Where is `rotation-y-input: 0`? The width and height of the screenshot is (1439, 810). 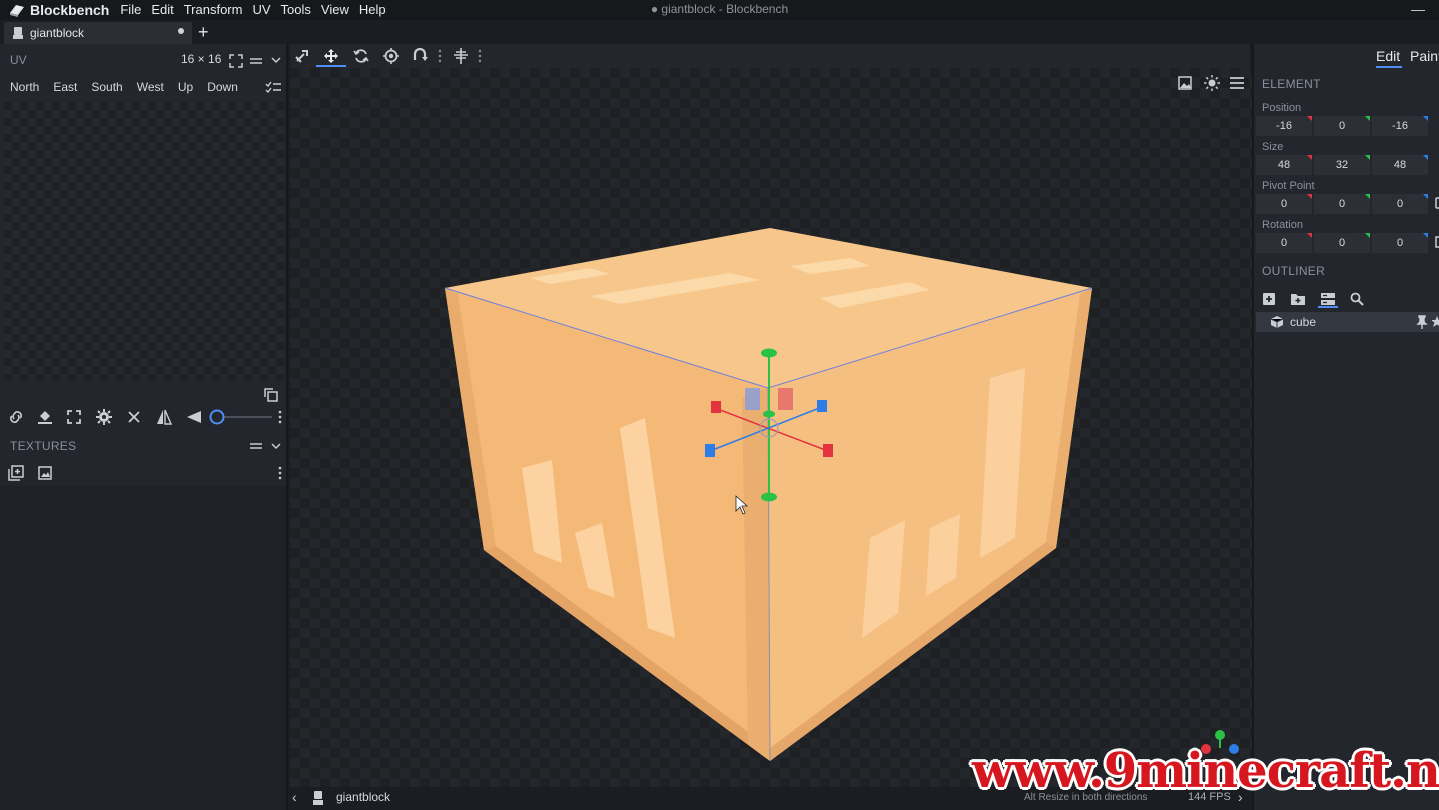 rotation-y-input: 0 is located at coordinates (1342, 243).